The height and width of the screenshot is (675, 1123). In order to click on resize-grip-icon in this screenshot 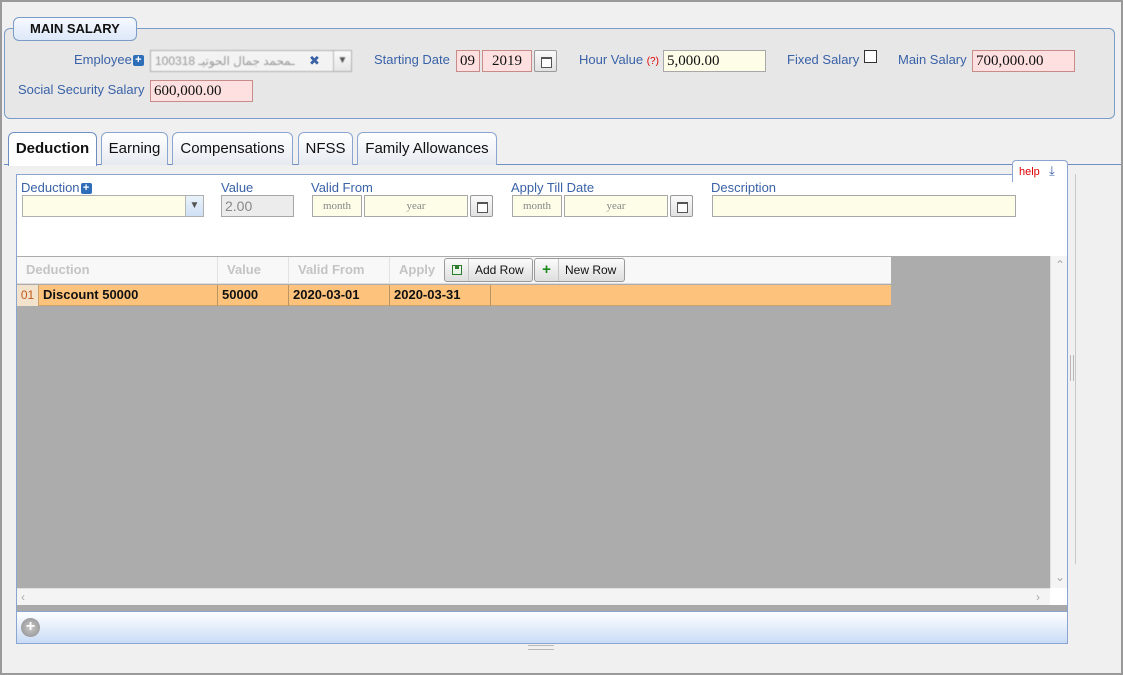, I will do `click(541, 647)`.